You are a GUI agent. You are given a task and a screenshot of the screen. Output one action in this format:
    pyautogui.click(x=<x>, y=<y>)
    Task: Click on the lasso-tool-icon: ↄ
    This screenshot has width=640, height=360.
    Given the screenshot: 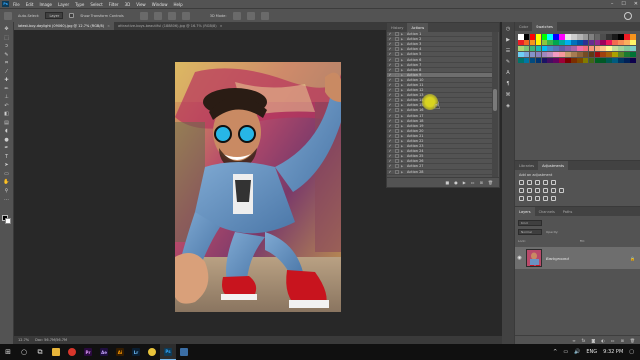 What is the action you would take?
    pyautogui.click(x=6, y=46)
    